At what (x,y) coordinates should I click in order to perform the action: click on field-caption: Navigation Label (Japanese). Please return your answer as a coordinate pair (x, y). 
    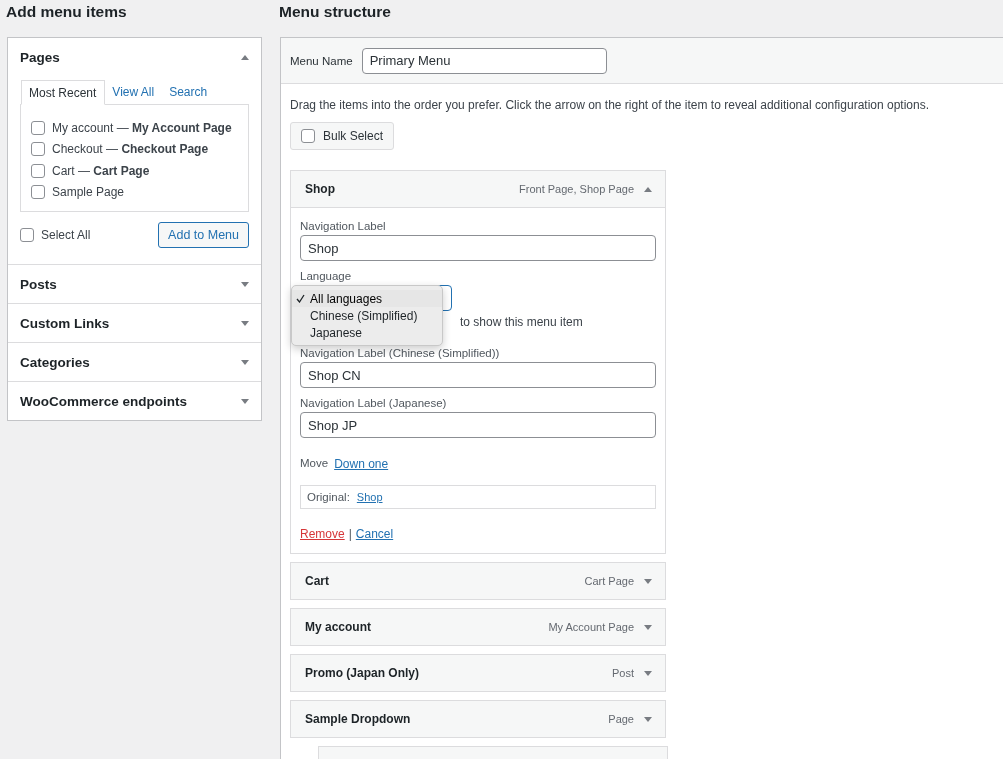
    Looking at the image, I should click on (374, 403).